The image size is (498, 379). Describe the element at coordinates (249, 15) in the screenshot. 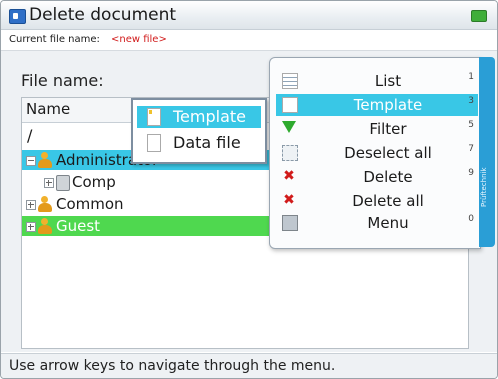

I see `title-bar: Delete document` at that location.